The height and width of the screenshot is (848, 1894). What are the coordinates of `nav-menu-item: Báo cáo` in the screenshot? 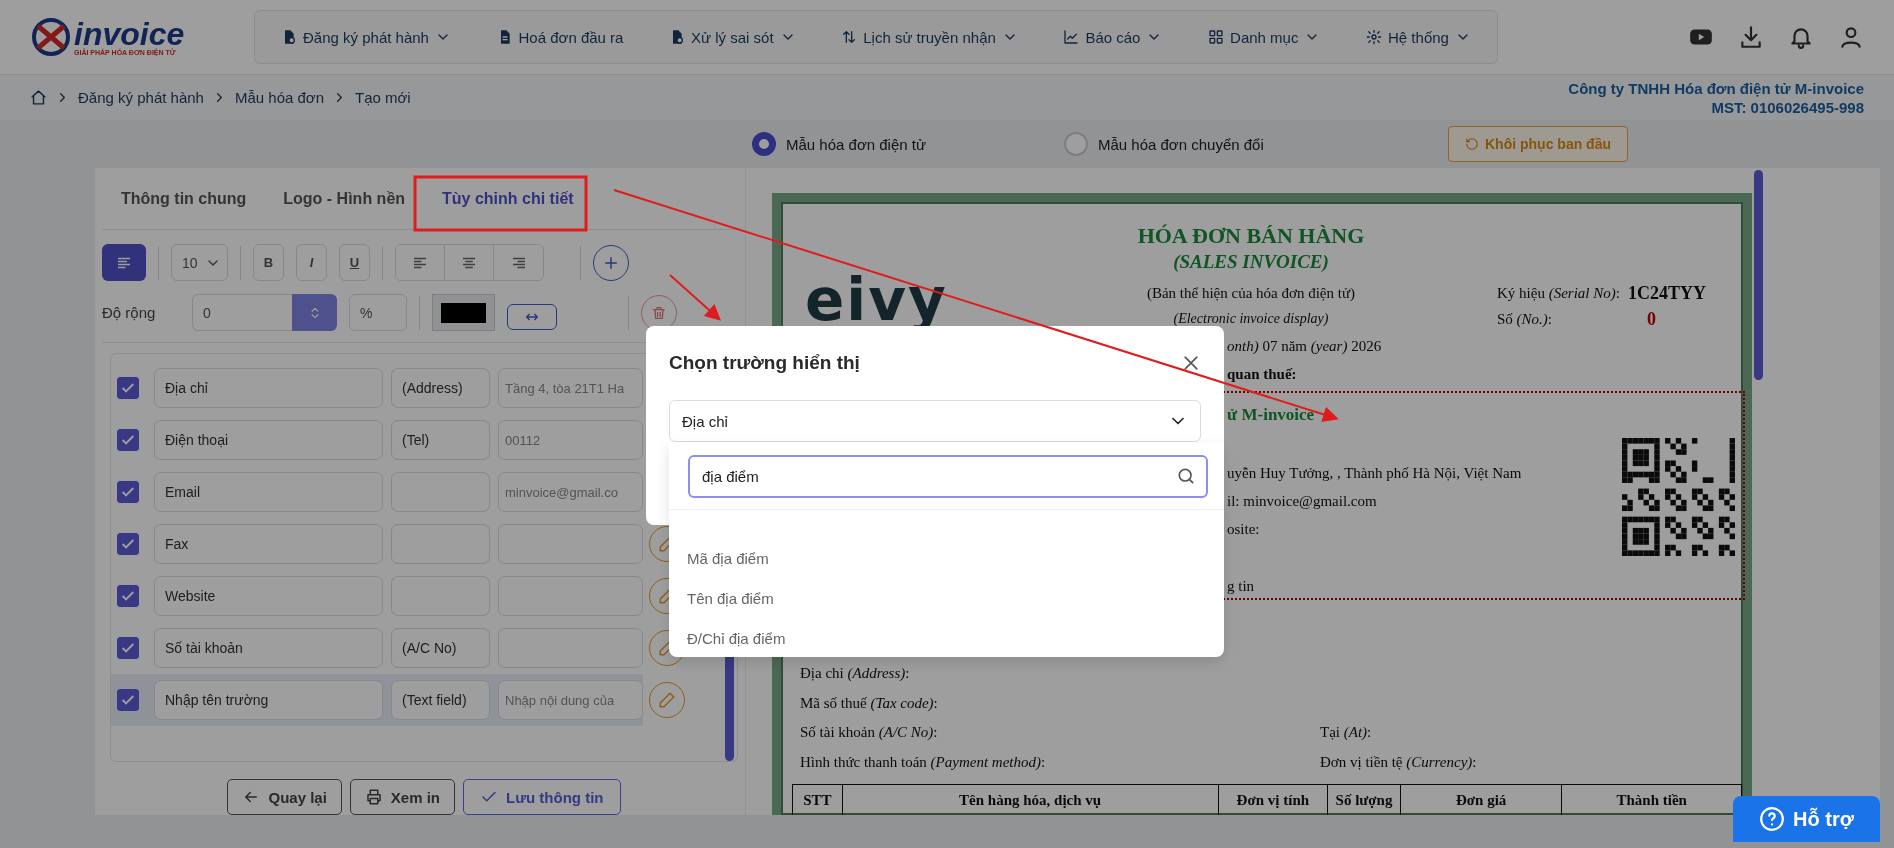 It's located at (1113, 37).